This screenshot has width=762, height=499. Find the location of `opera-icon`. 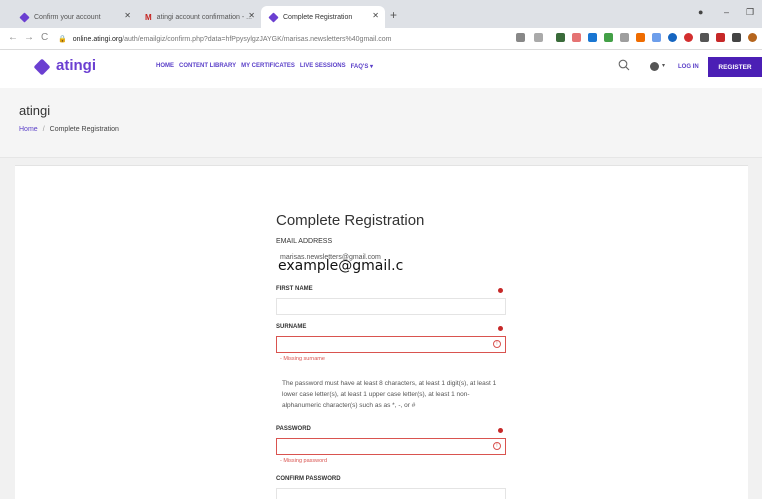

opera-icon is located at coordinates (688, 37).